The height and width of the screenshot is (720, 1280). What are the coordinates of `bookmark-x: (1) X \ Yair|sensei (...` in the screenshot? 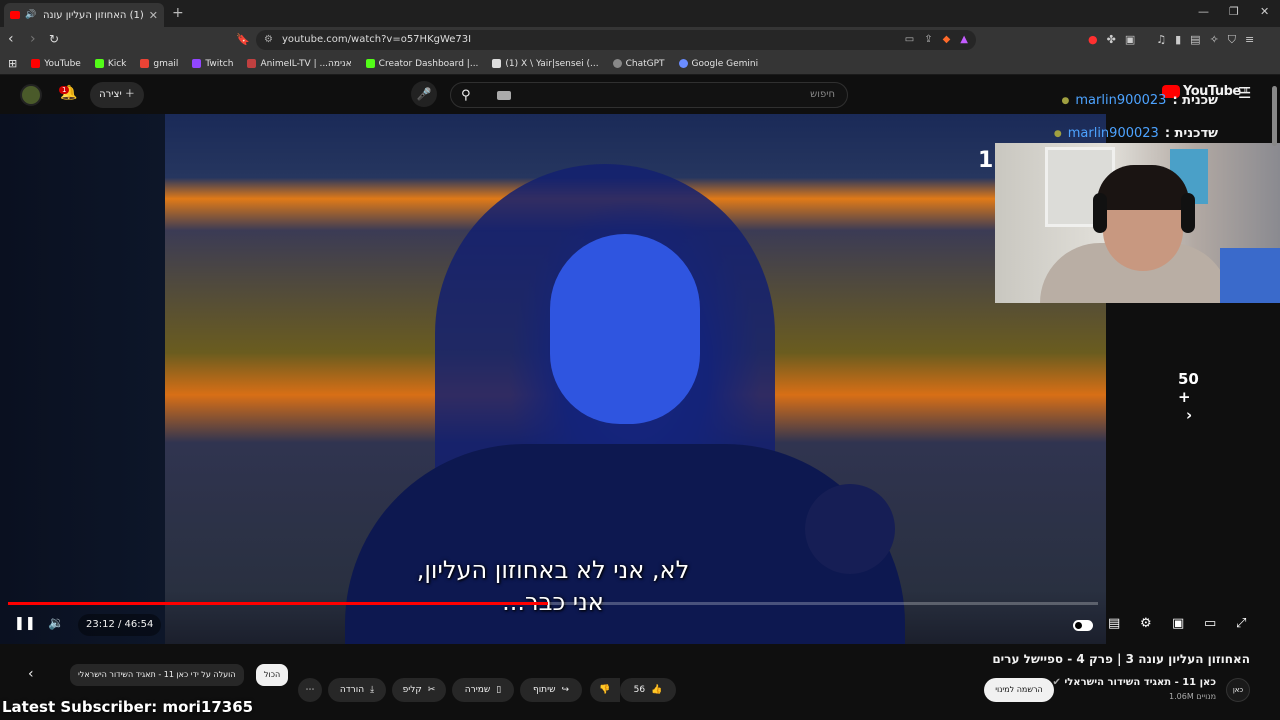 It's located at (545, 64).